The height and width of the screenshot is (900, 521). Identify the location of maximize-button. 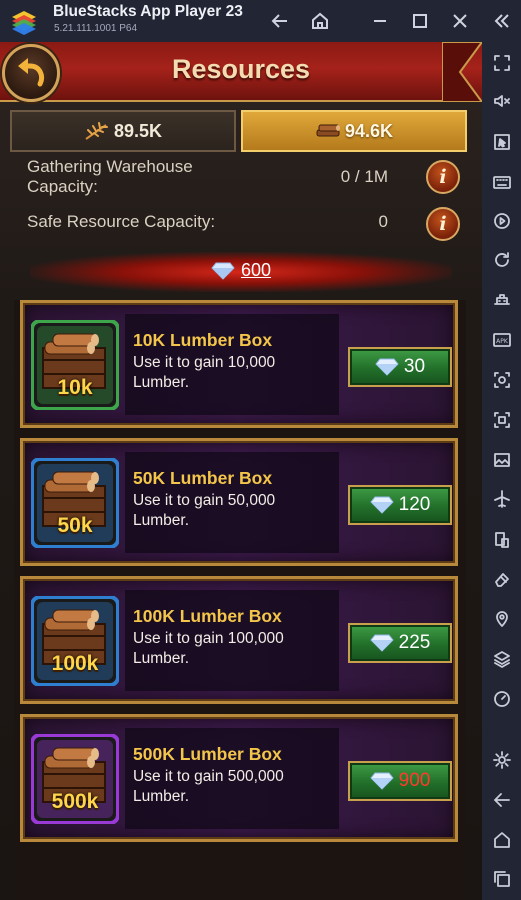
(420, 21).